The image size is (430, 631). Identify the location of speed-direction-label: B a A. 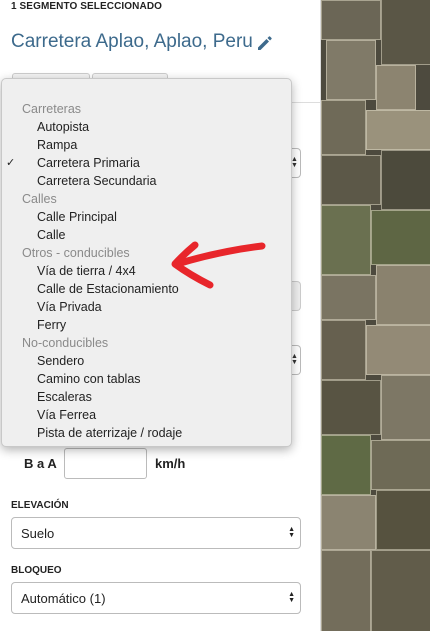
(40, 463).